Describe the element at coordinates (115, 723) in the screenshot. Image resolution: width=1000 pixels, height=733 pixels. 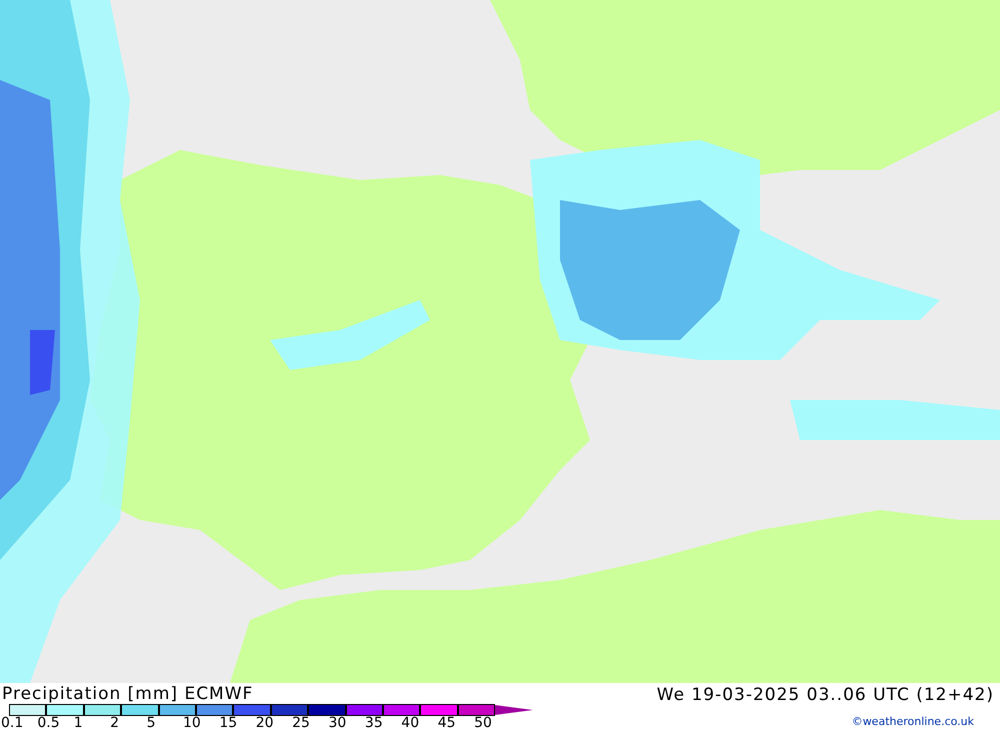
I see `legend-label: 2` at that location.